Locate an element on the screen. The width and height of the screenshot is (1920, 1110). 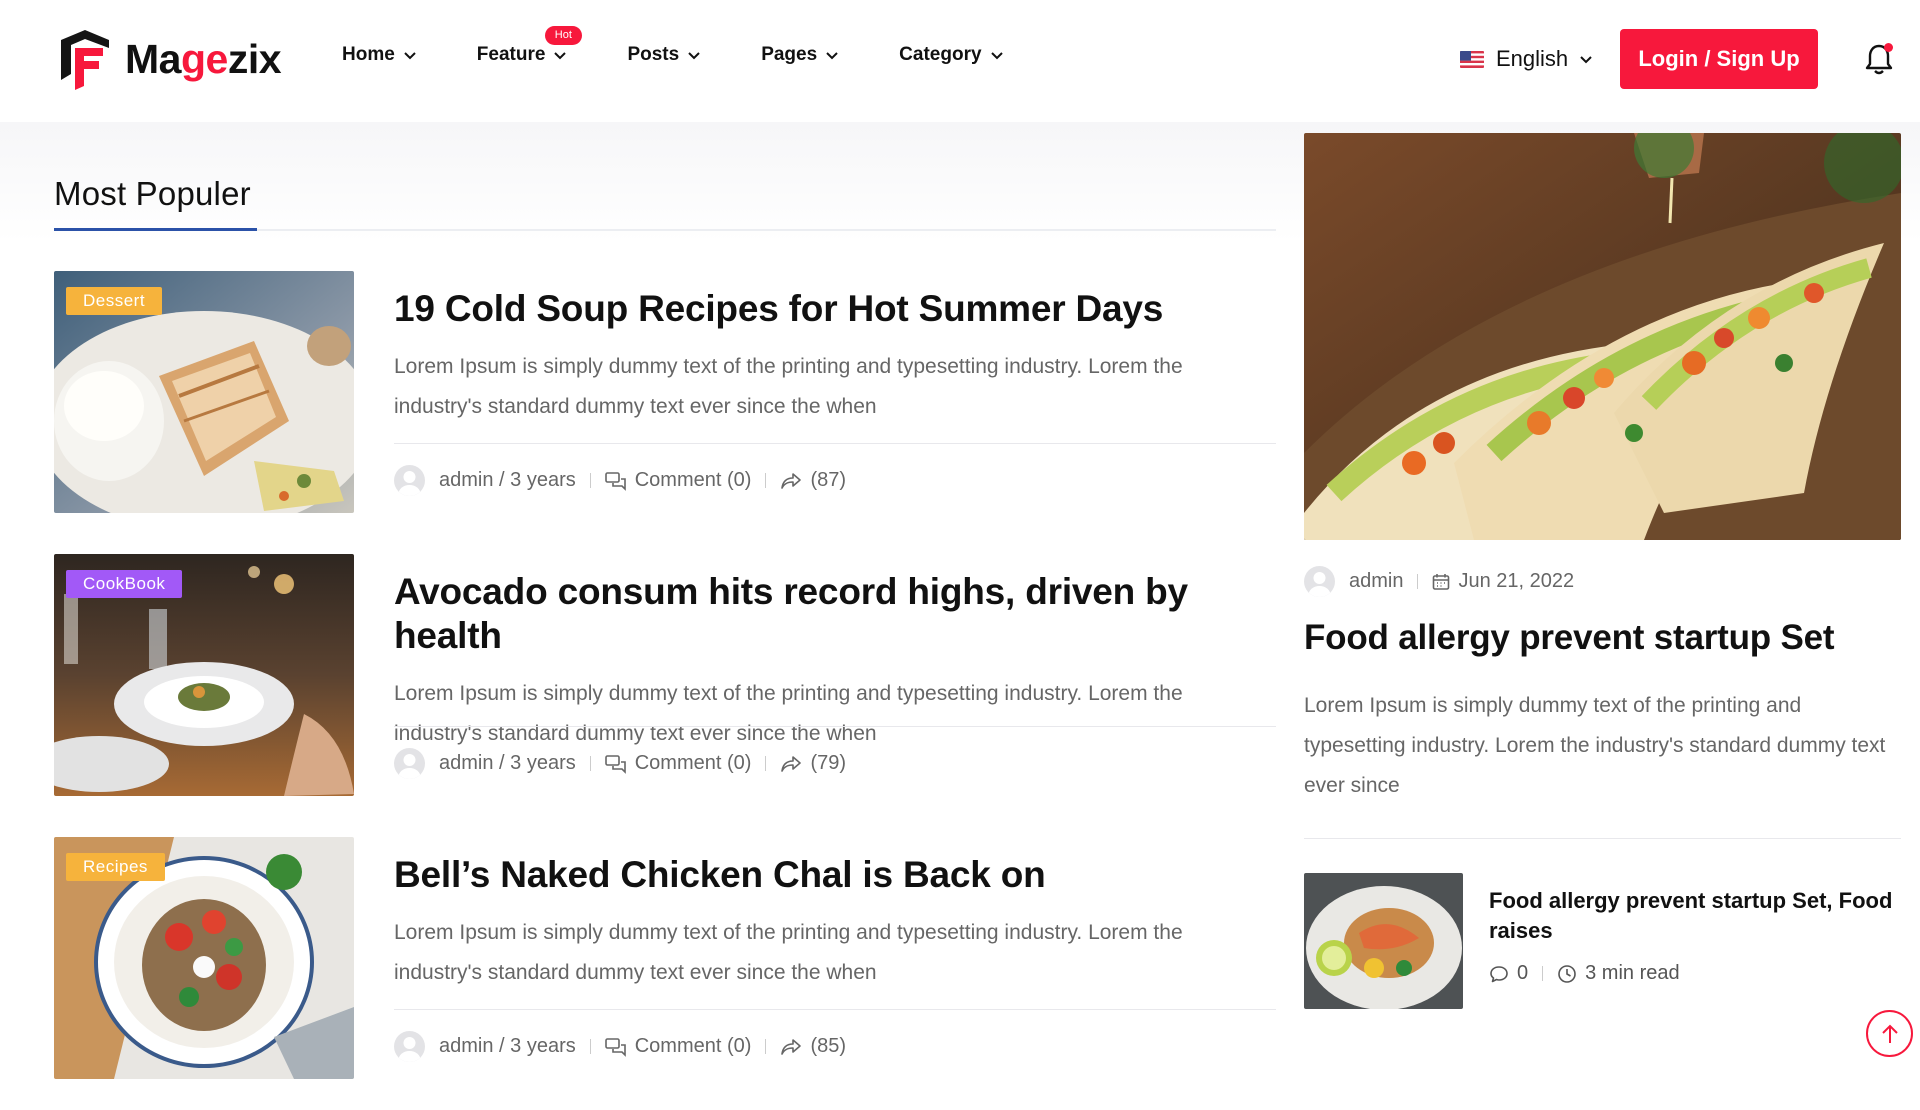
featured-author: admin is located at coordinates (1376, 581).